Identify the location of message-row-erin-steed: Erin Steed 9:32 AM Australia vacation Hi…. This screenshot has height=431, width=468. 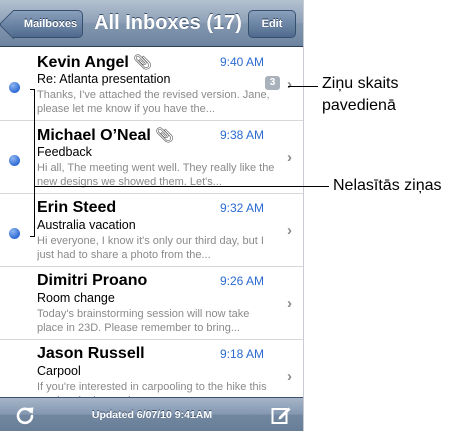
(151, 230).